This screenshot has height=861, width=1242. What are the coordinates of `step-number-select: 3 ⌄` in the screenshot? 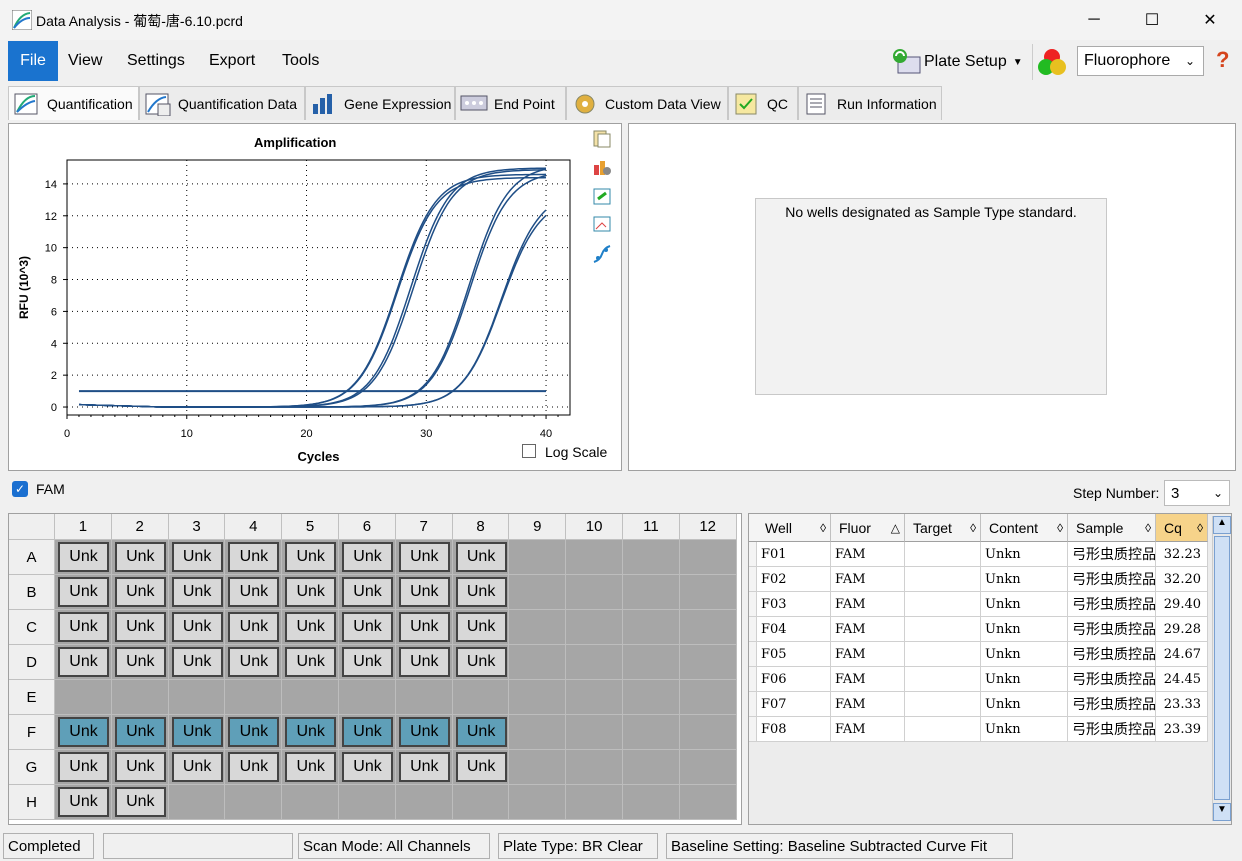 It's located at (1197, 493).